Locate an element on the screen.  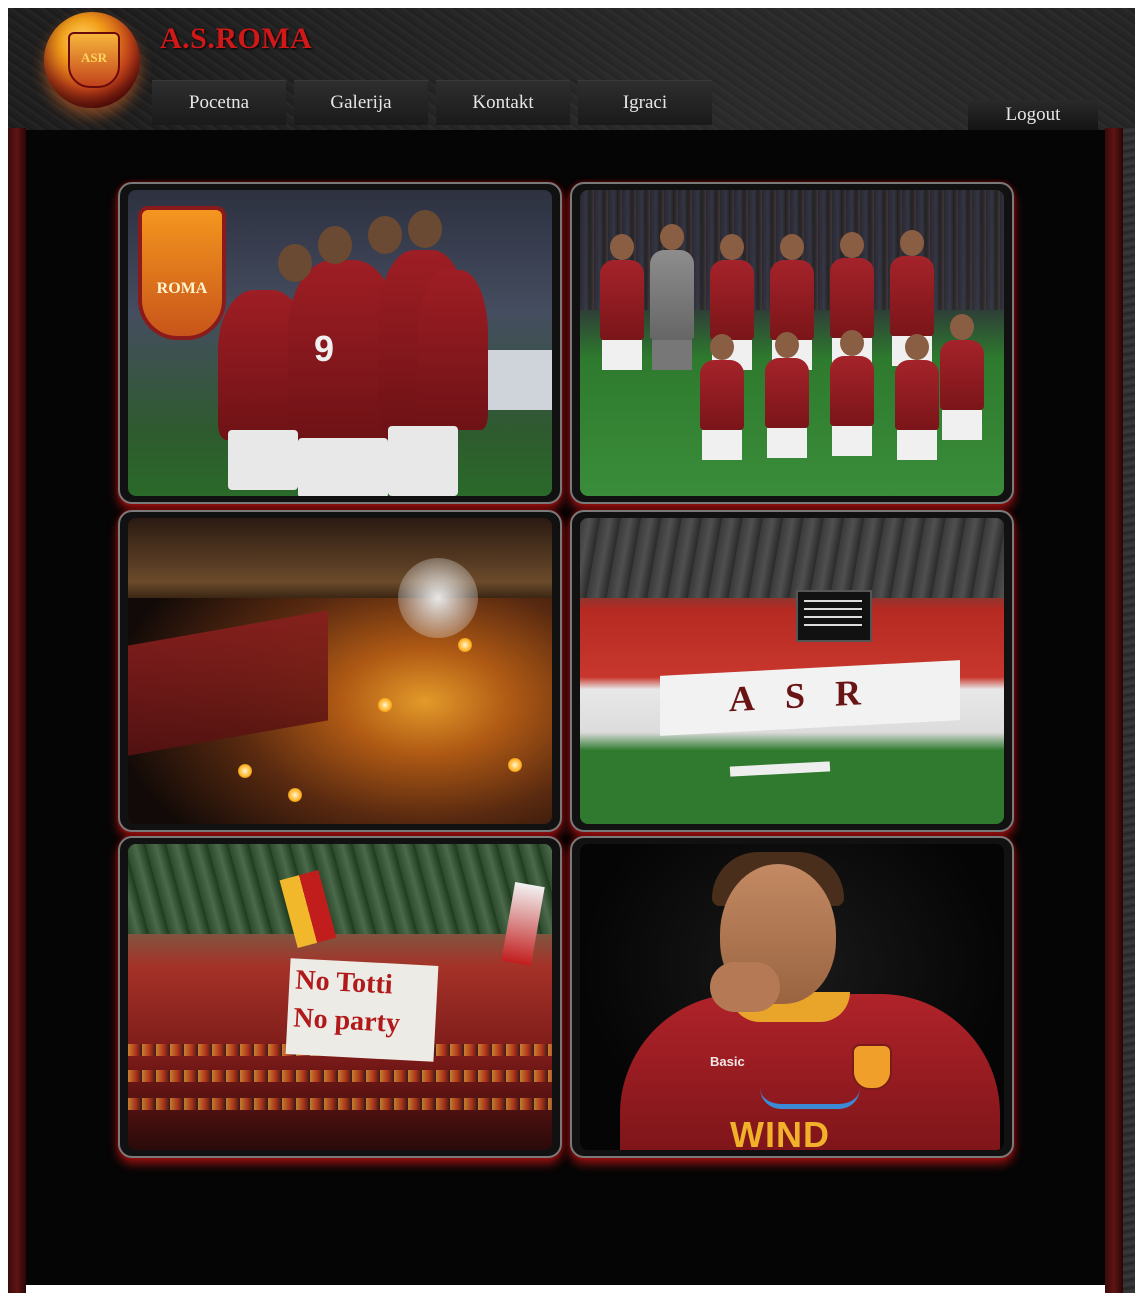
nav-igraci: Igraci is located at coordinates (645, 102).